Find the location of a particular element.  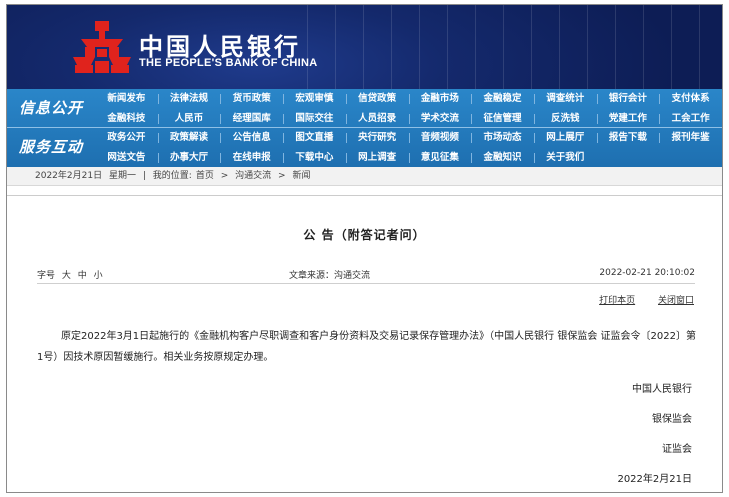

font-size-medium: 中 is located at coordinates (82, 276).